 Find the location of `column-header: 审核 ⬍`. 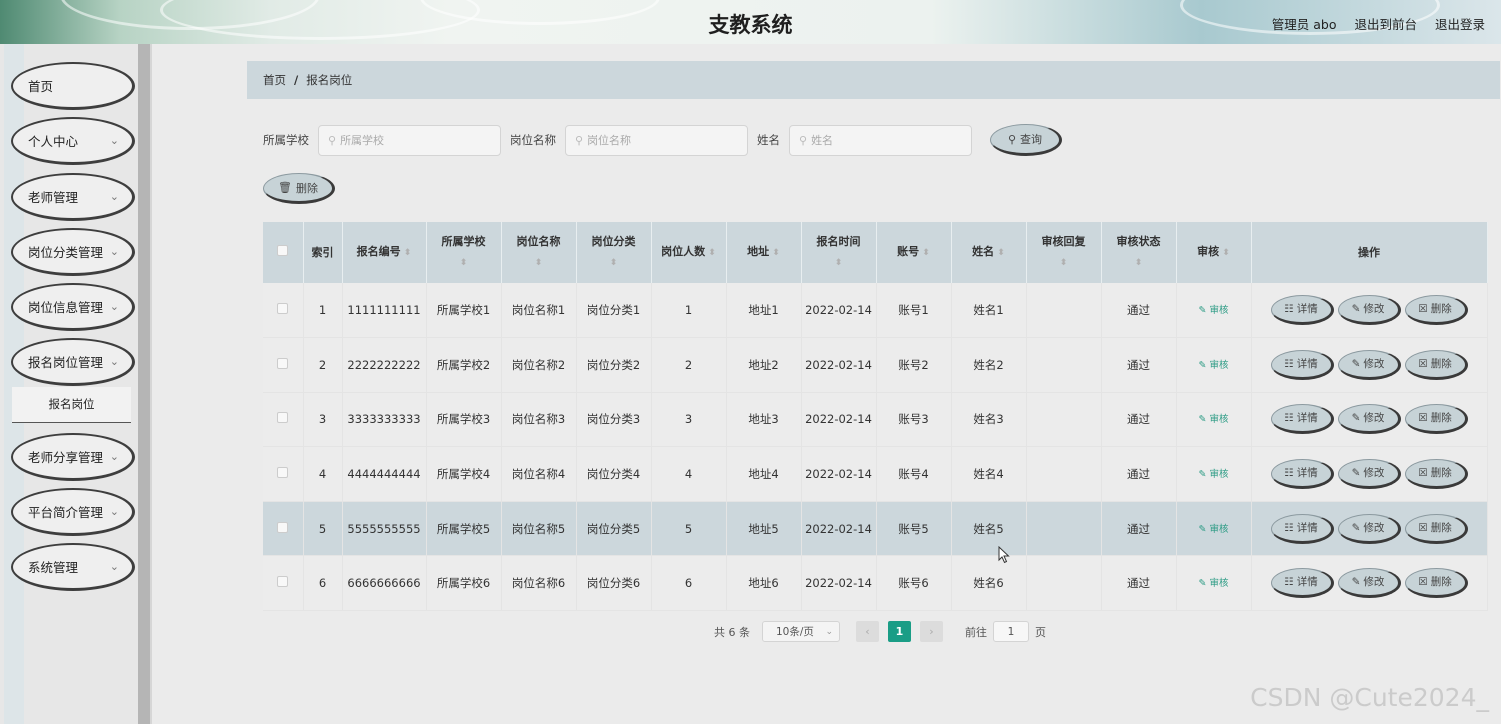

column-header: 审核 ⬍ is located at coordinates (1214, 252).